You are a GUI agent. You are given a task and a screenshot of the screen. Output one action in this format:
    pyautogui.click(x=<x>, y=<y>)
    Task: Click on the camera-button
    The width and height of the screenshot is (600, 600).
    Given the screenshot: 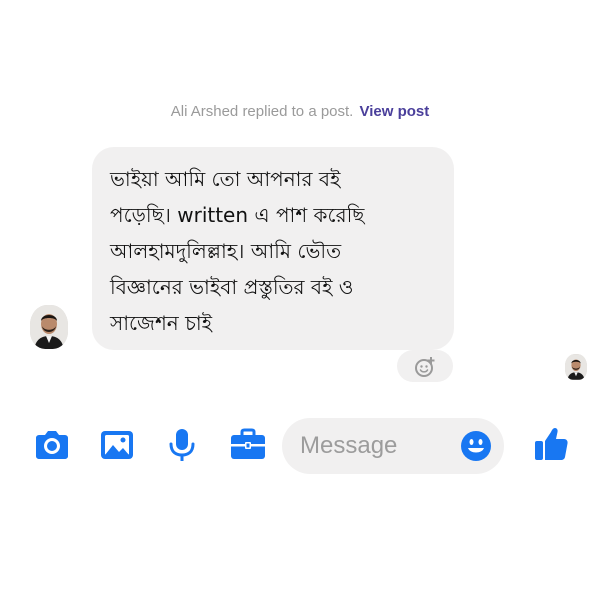 What is the action you would take?
    pyautogui.click(x=52, y=445)
    